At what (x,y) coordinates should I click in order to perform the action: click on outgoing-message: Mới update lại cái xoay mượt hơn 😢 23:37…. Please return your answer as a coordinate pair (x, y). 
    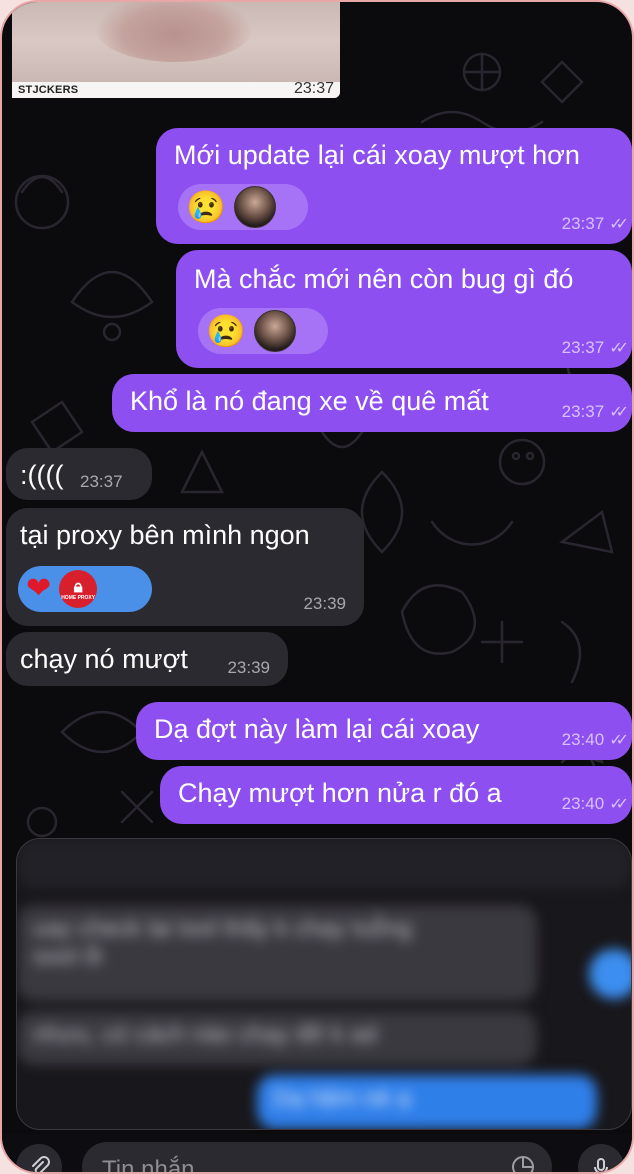
    Looking at the image, I should click on (394, 186).